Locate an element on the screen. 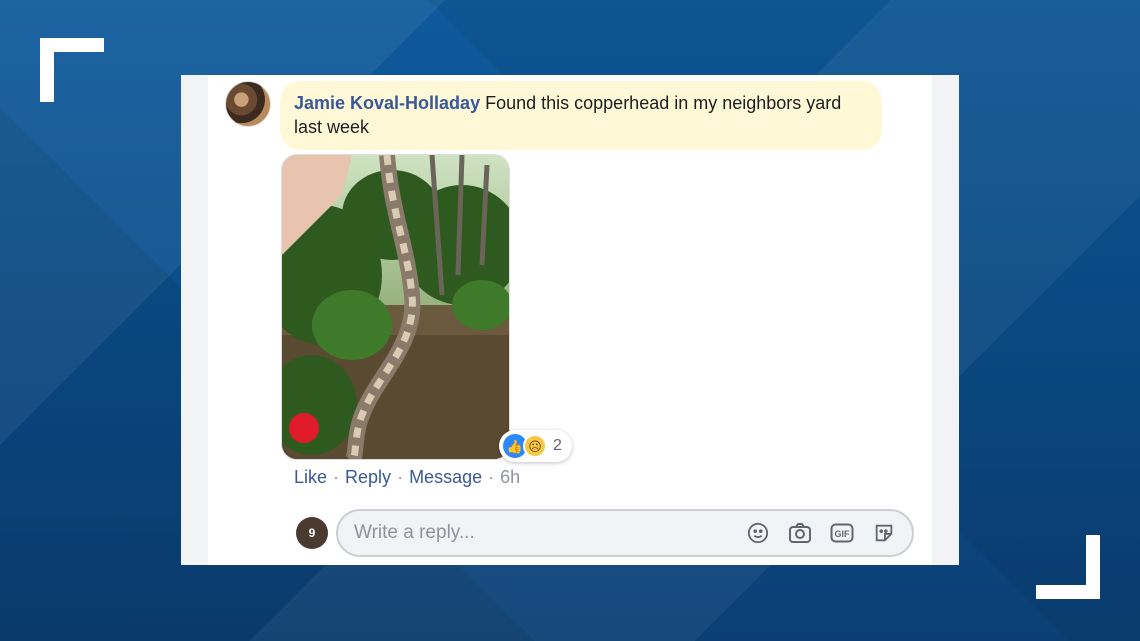 Image resolution: width=1140 pixels, height=641 pixels. comment-photo is located at coordinates (395, 307).